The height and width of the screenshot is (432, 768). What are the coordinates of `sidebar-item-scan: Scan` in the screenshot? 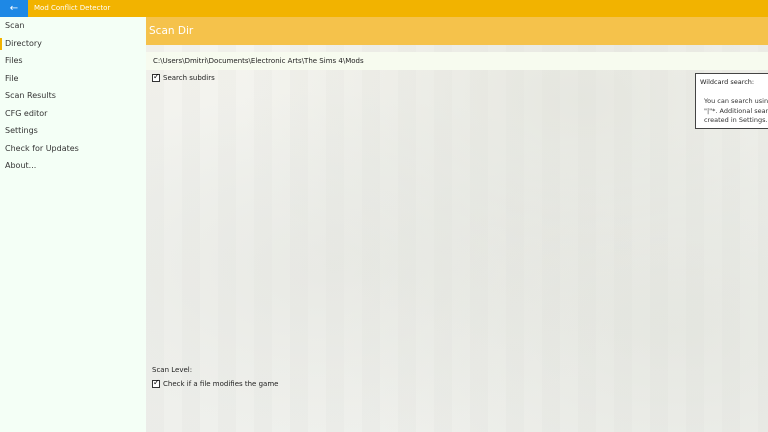 It's located at (73, 26).